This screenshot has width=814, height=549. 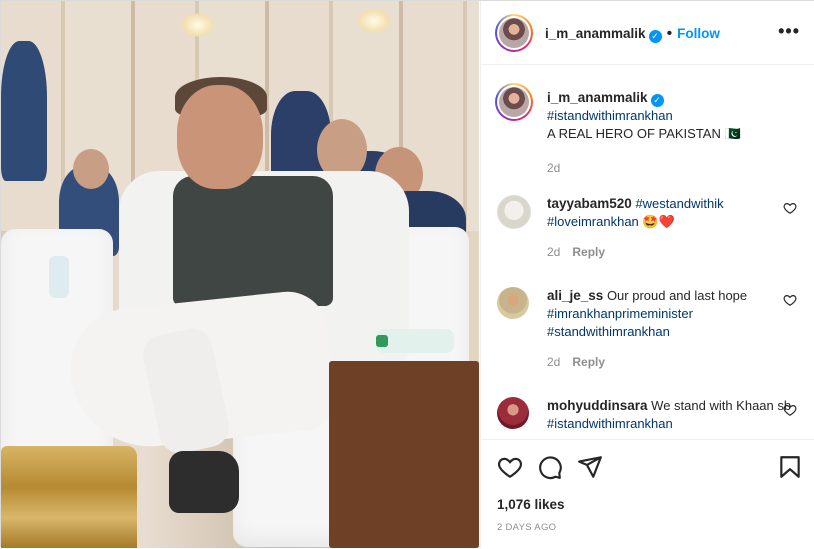 I want to click on likes-count: 1,076 likes, so click(x=531, y=504).